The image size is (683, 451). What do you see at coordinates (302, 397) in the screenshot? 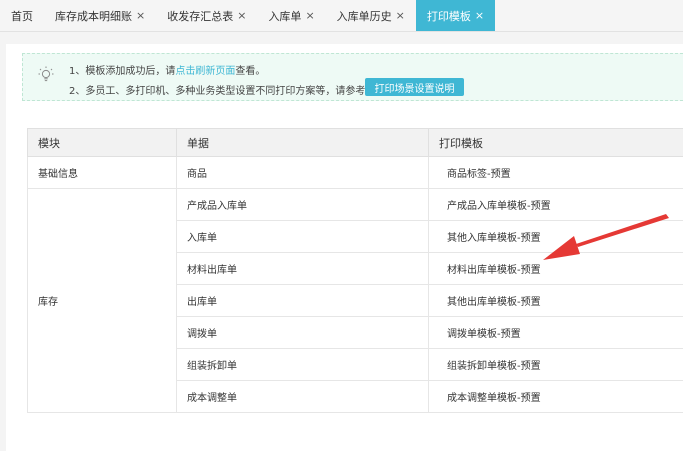
I see `document-cell: 成本调整单` at bounding box center [302, 397].